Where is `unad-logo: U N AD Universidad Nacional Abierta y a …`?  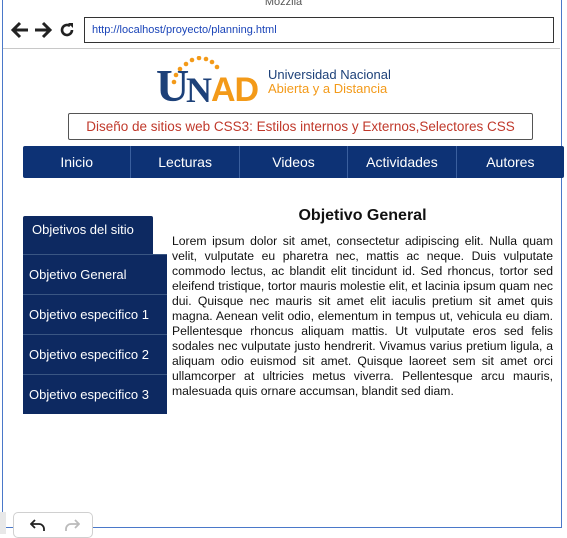
unad-logo: U N AD Universidad Nacional Abierta y a … is located at coordinates (277, 84).